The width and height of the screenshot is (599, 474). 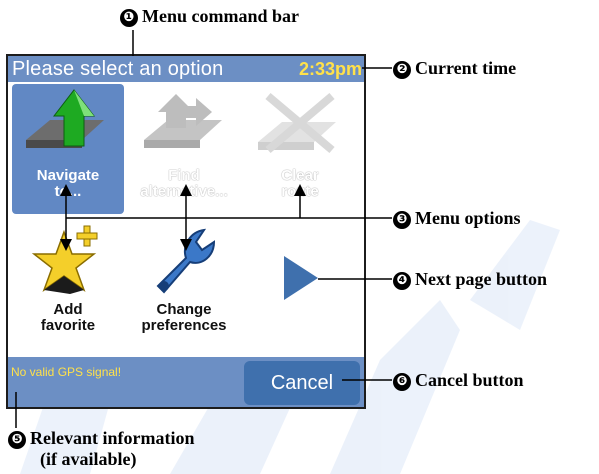 What do you see at coordinates (469, 380) in the screenshot?
I see `callout-text: Cancel button` at bounding box center [469, 380].